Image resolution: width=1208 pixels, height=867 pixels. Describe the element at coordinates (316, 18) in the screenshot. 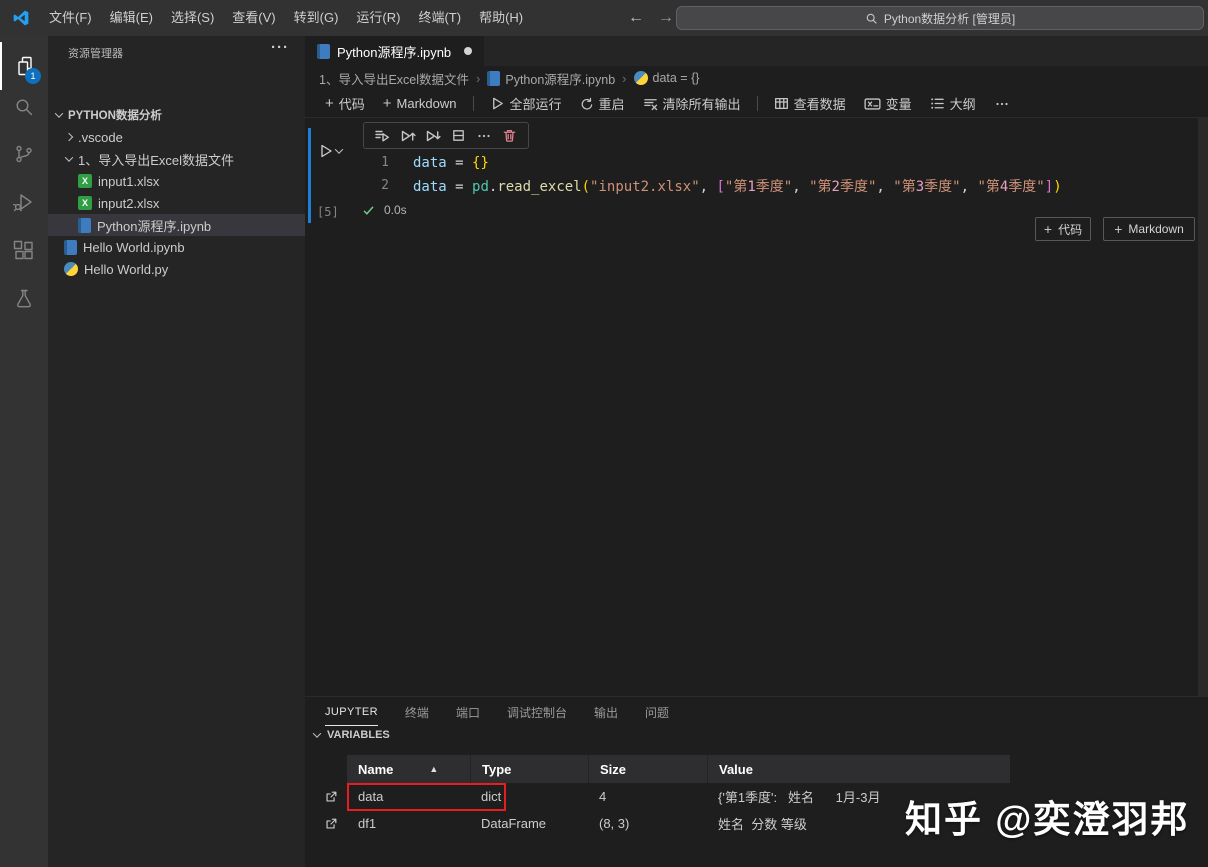

I see `menu-go: 转到(G)` at that location.